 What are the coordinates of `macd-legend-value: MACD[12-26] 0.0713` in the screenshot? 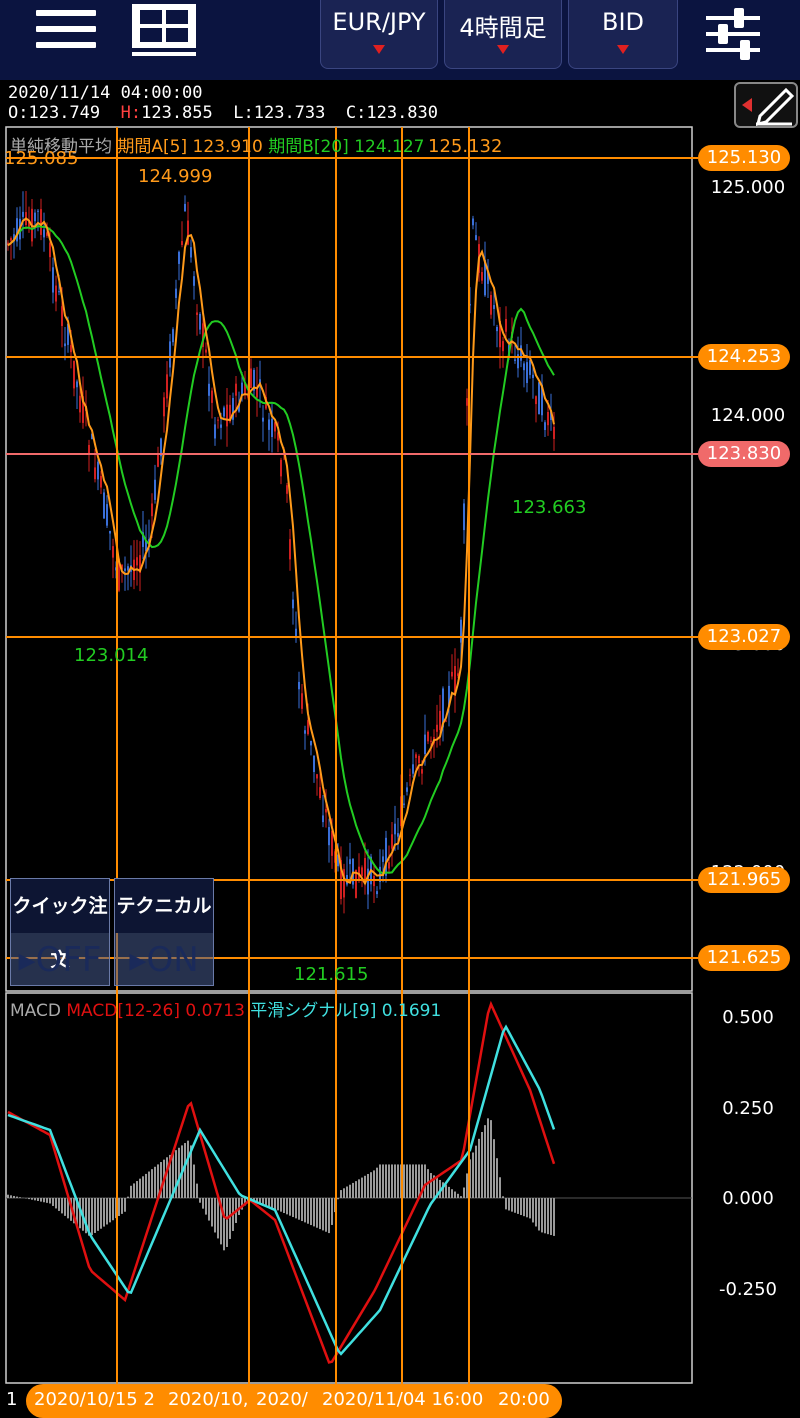 It's located at (155, 1011).